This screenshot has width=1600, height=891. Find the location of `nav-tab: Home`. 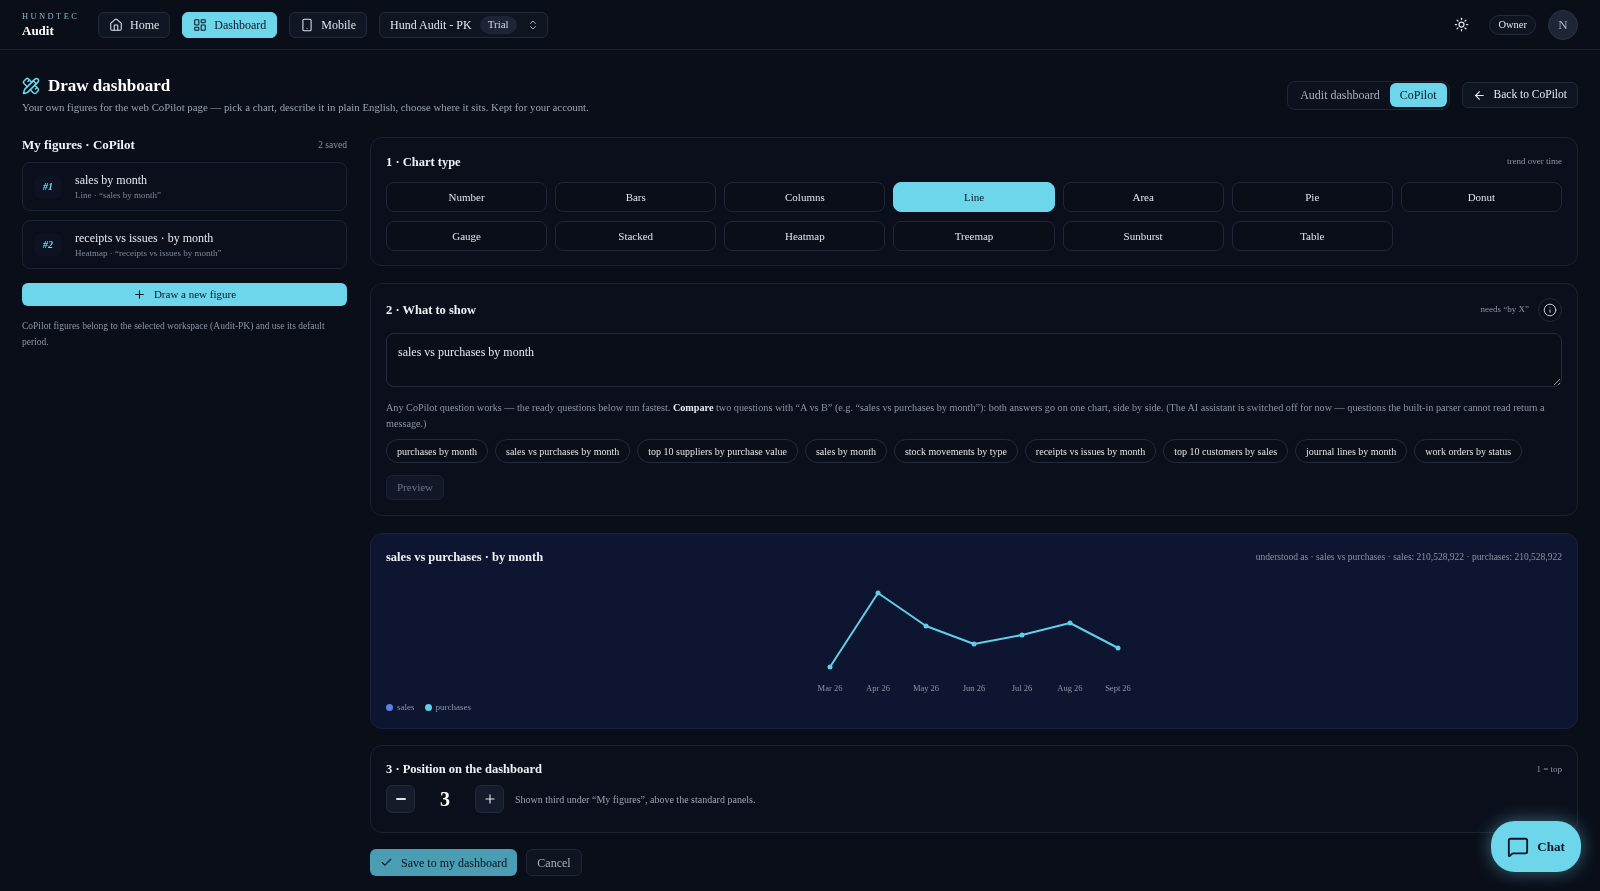

nav-tab: Home is located at coordinates (134, 24).